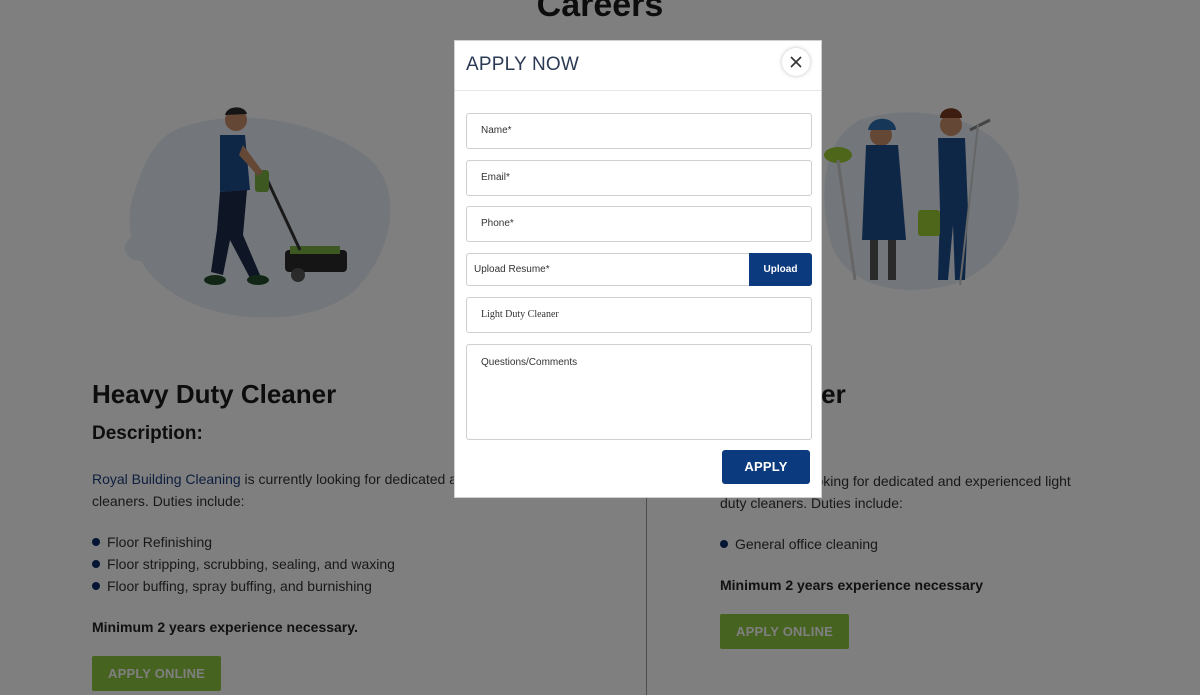  What do you see at coordinates (780, 269) in the screenshot?
I see `upload-button: Upload` at bounding box center [780, 269].